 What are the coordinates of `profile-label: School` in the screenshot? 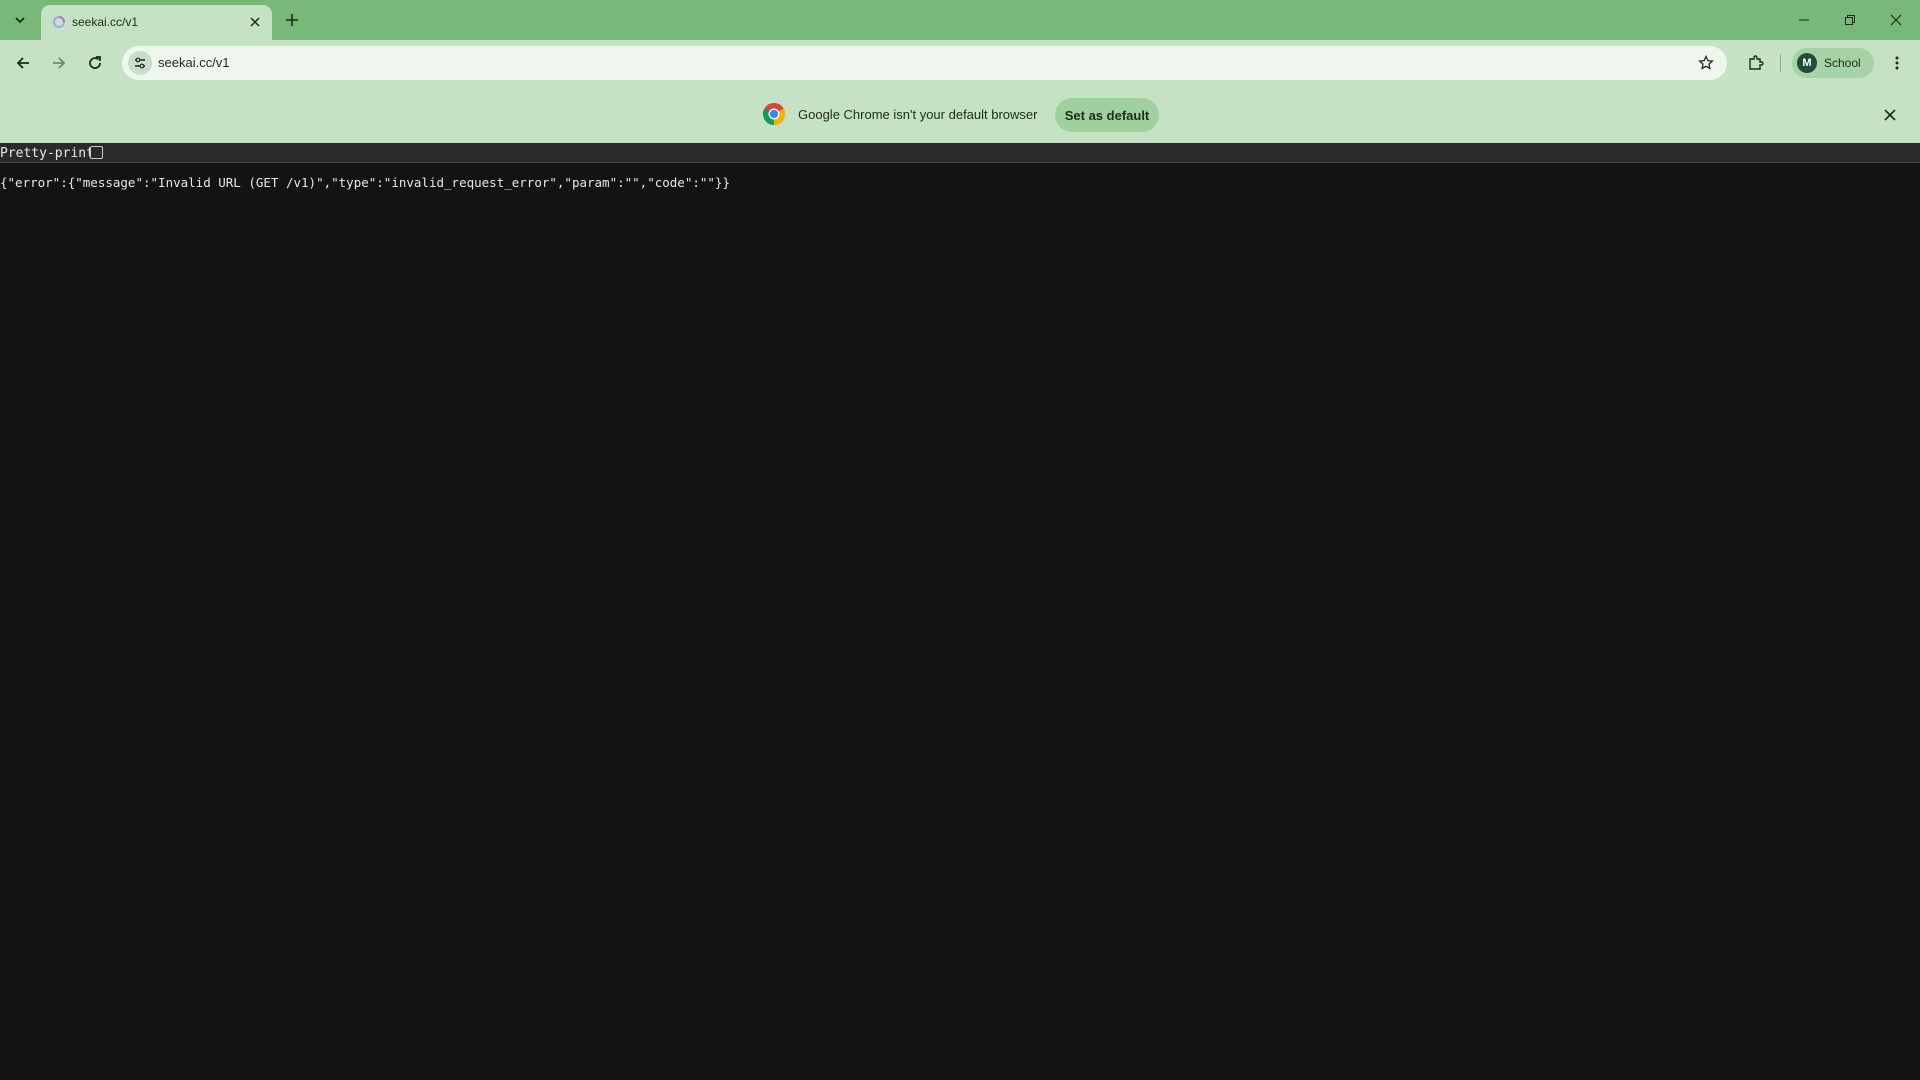 It's located at (1842, 63).